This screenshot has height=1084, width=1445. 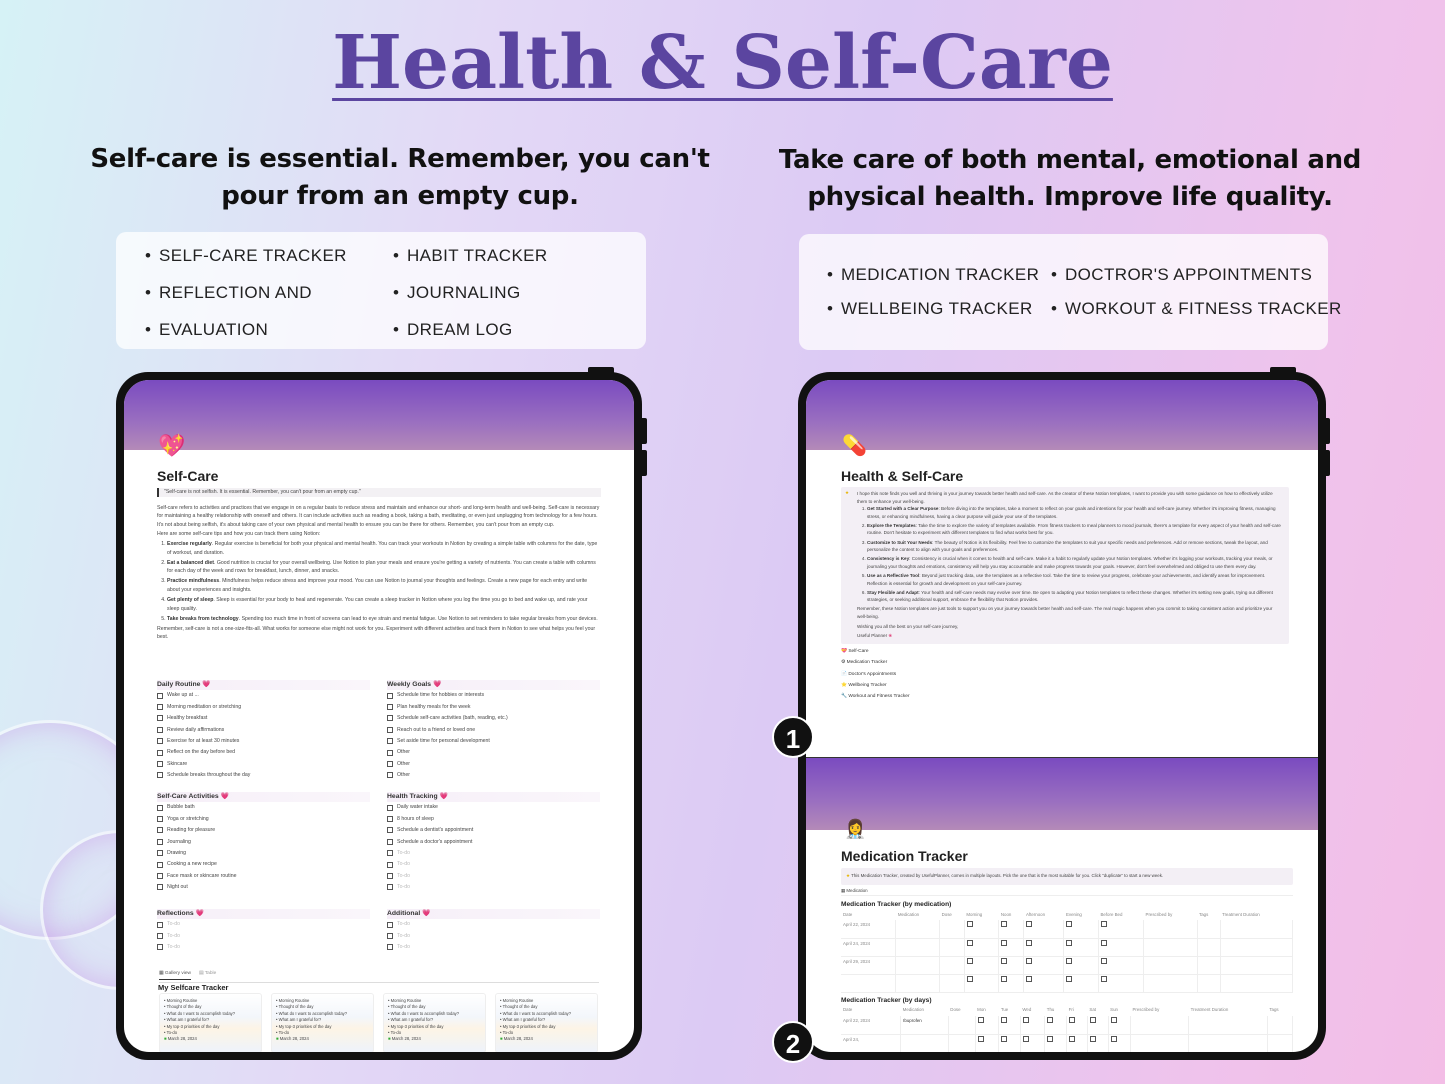 I want to click on checkbox-item: Journaling, so click(x=263, y=841).